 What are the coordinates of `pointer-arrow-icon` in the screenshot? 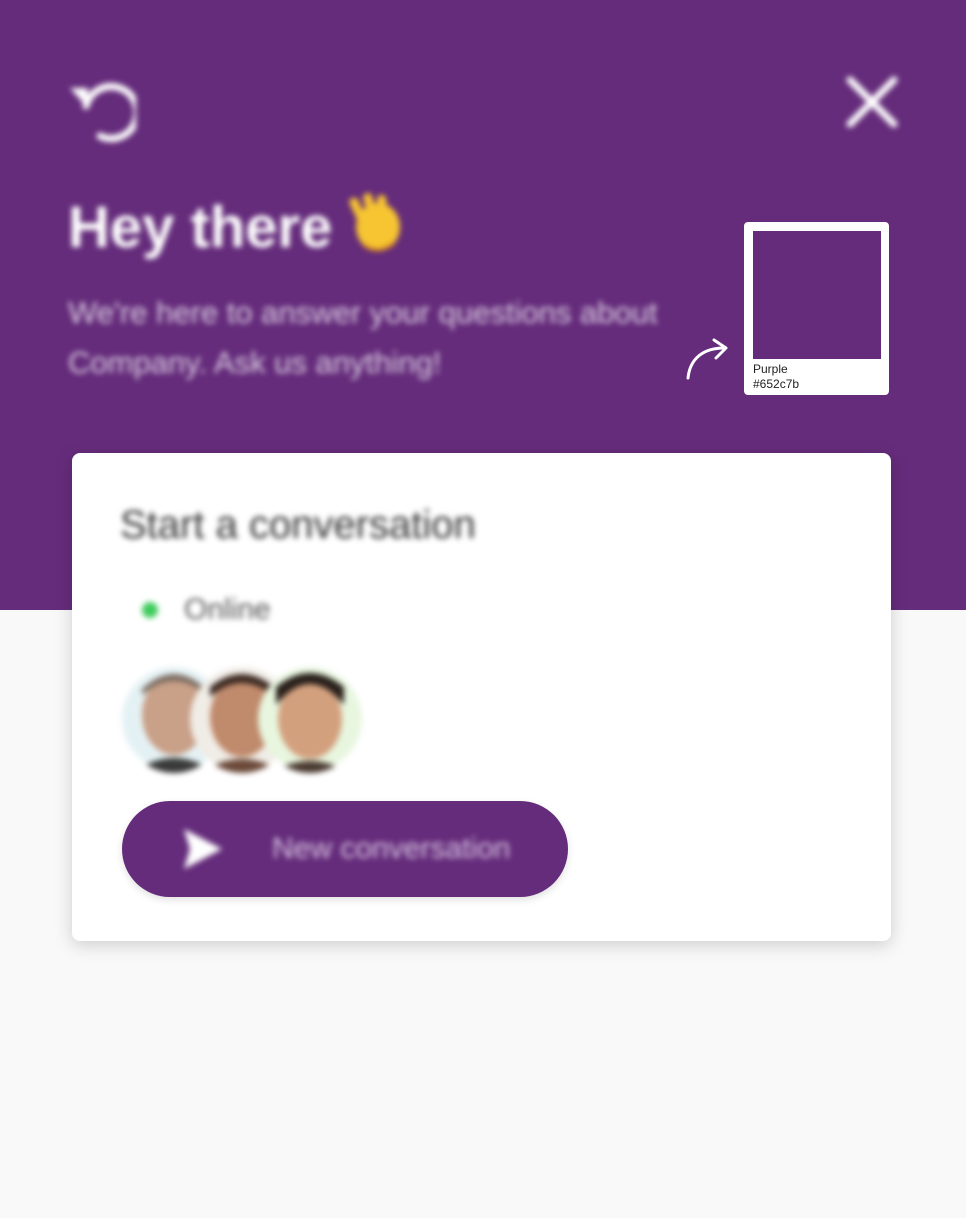 It's located at (707, 359).